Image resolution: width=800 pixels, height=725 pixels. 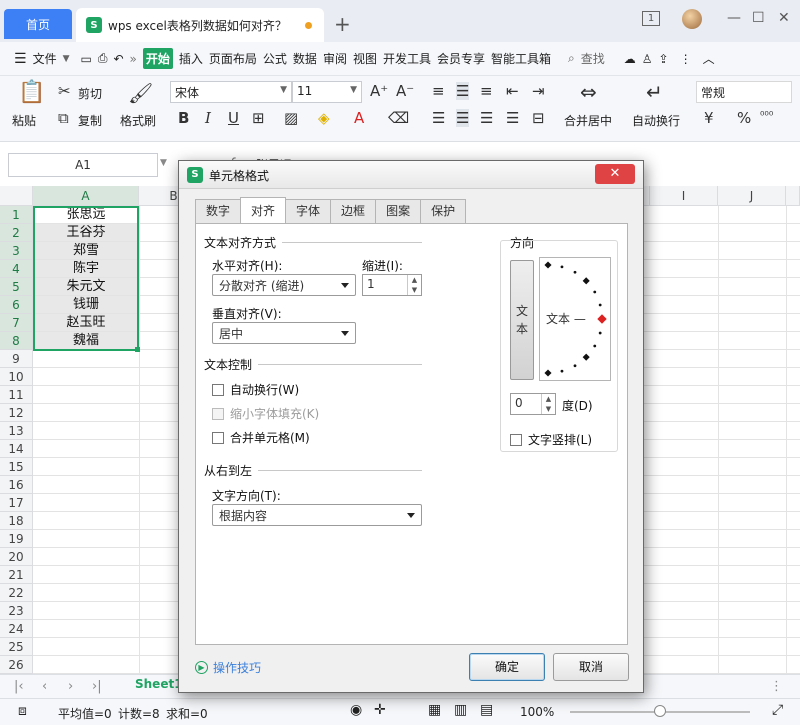 I want to click on column-header-j: J, so click(x=752, y=196).